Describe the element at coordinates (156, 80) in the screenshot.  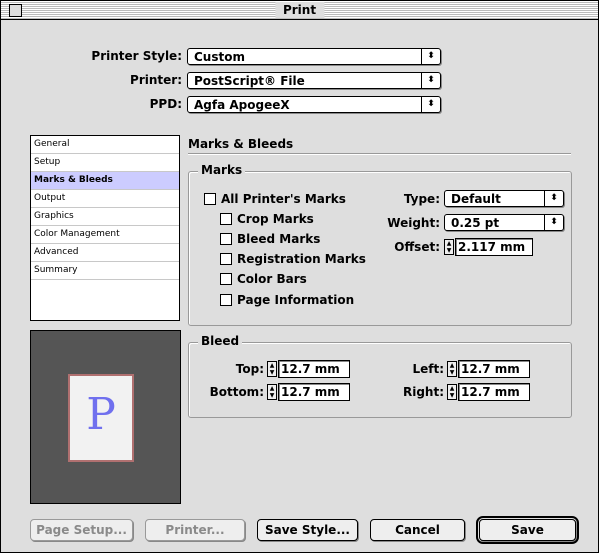
I see `printer-label: Printer:` at that location.